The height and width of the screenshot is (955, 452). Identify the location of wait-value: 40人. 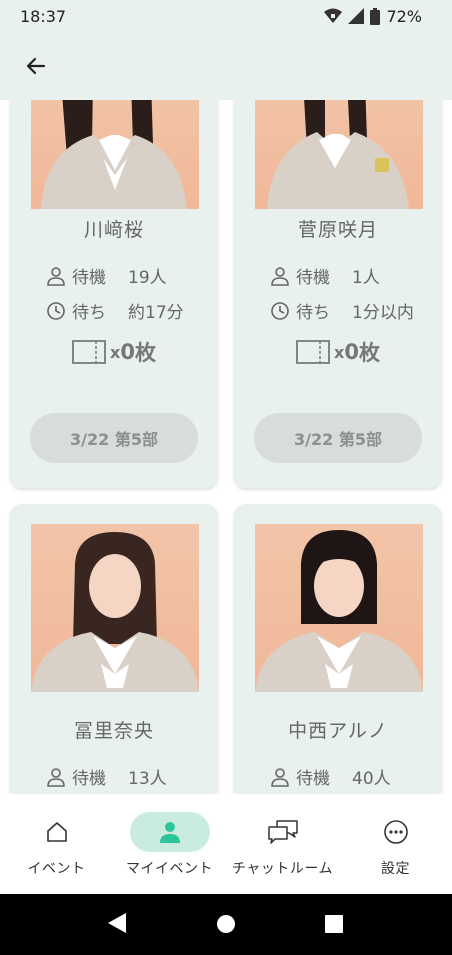
(371, 779).